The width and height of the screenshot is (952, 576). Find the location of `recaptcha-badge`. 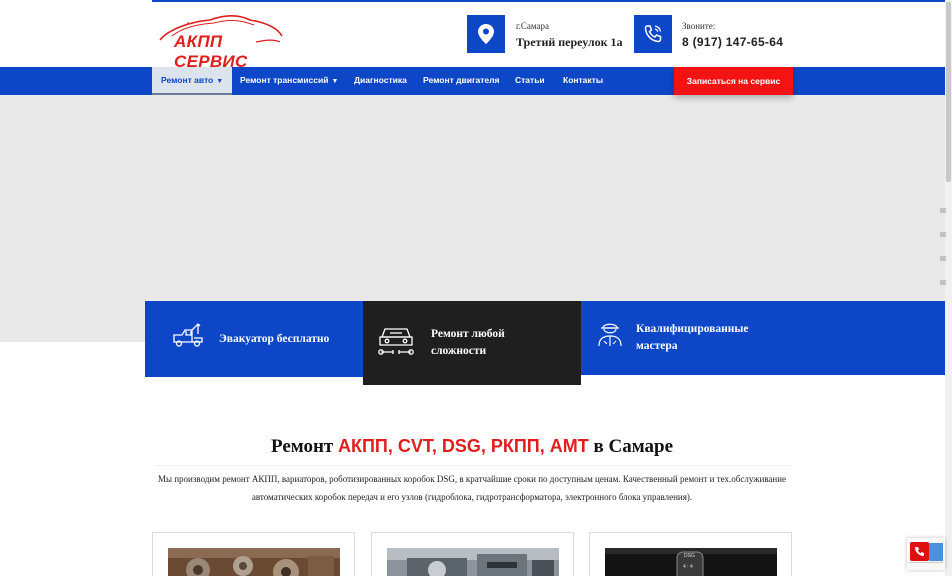

recaptcha-badge is located at coordinates (926, 554).